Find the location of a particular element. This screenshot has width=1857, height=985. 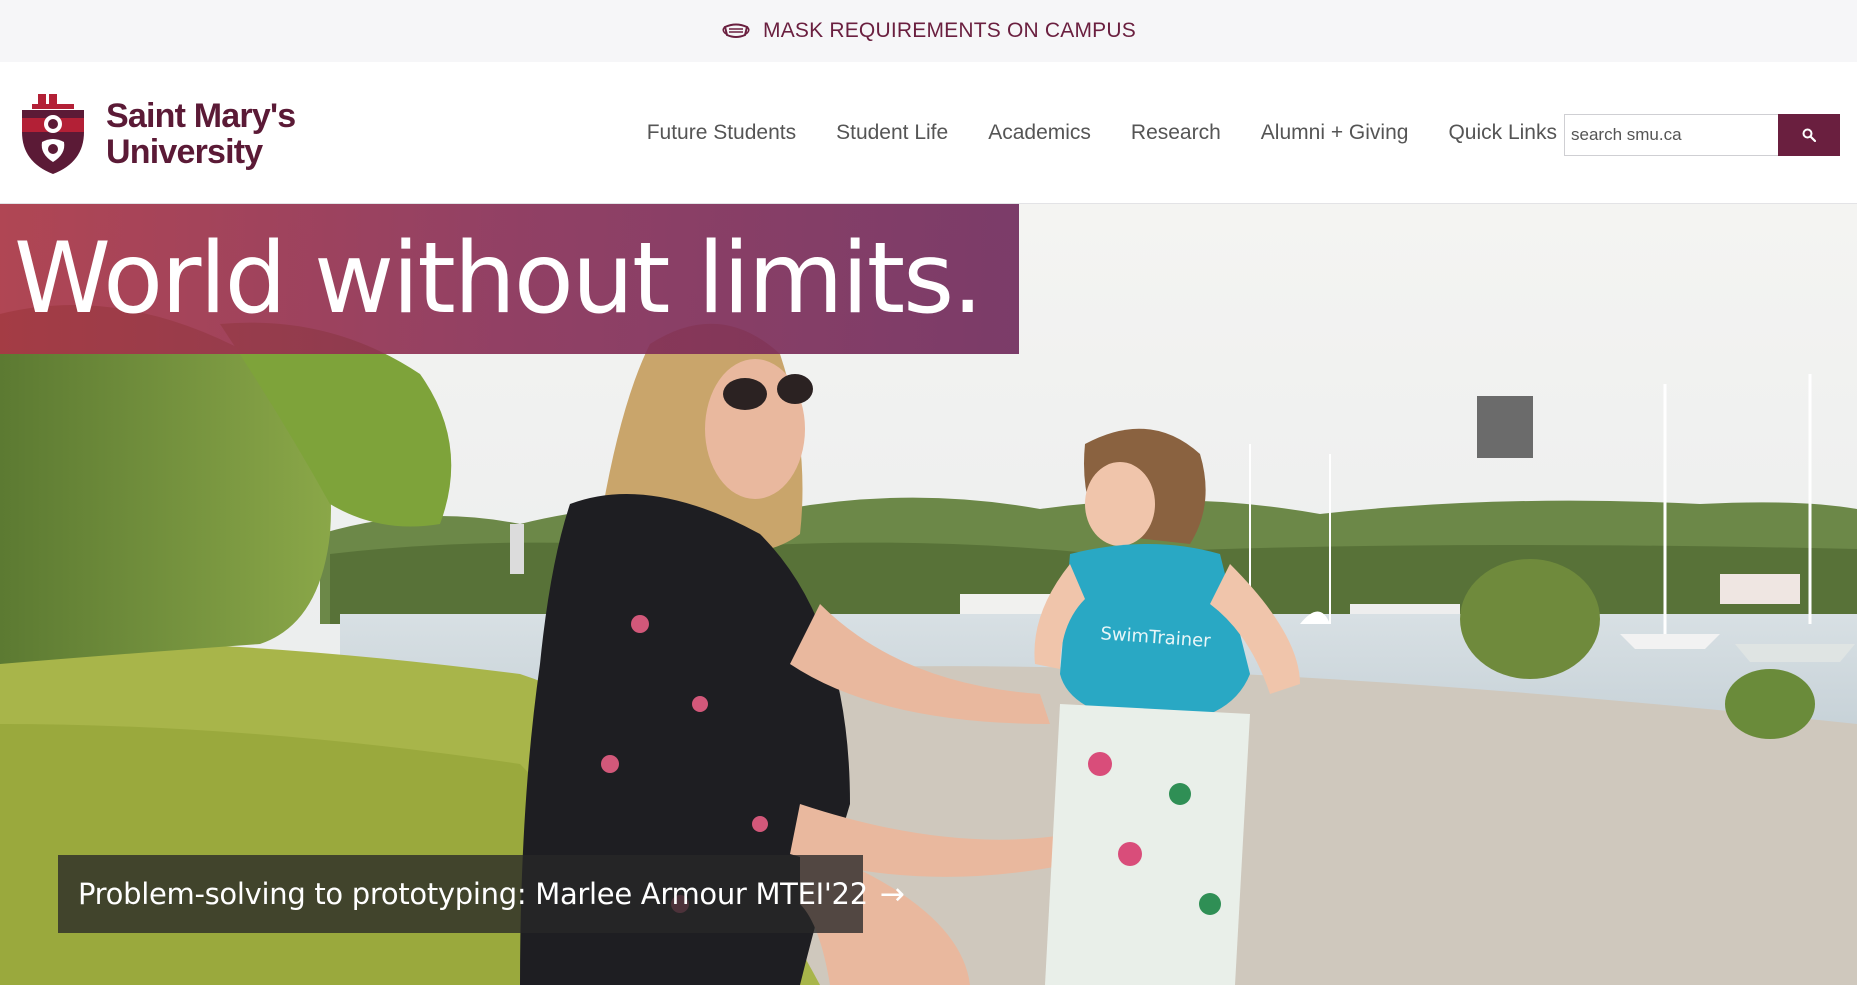

nav-research: Research is located at coordinates (1176, 133).